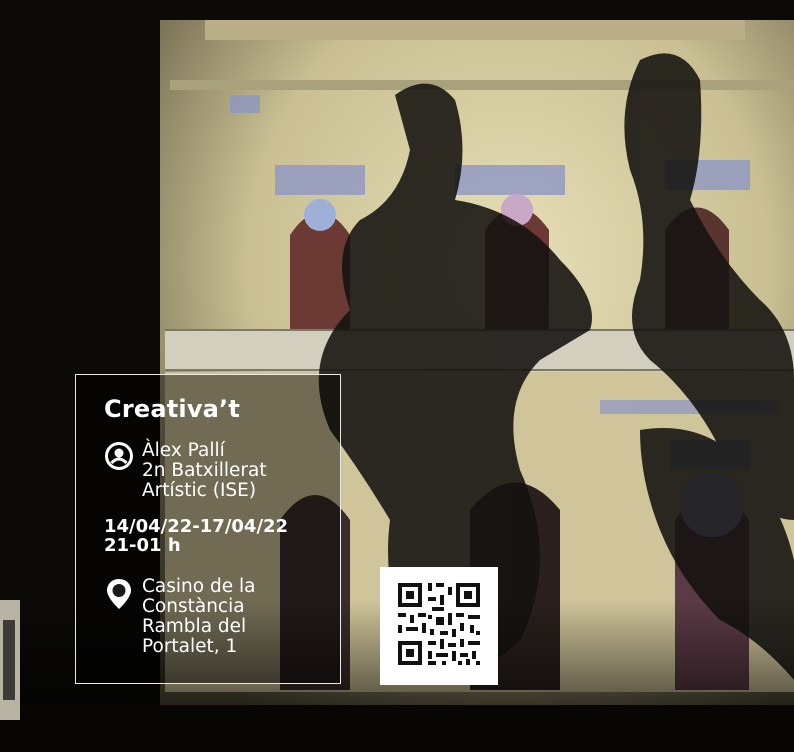 Image resolution: width=794 pixels, height=752 pixels. I want to click on event-title: Creativa’t, so click(172, 409).